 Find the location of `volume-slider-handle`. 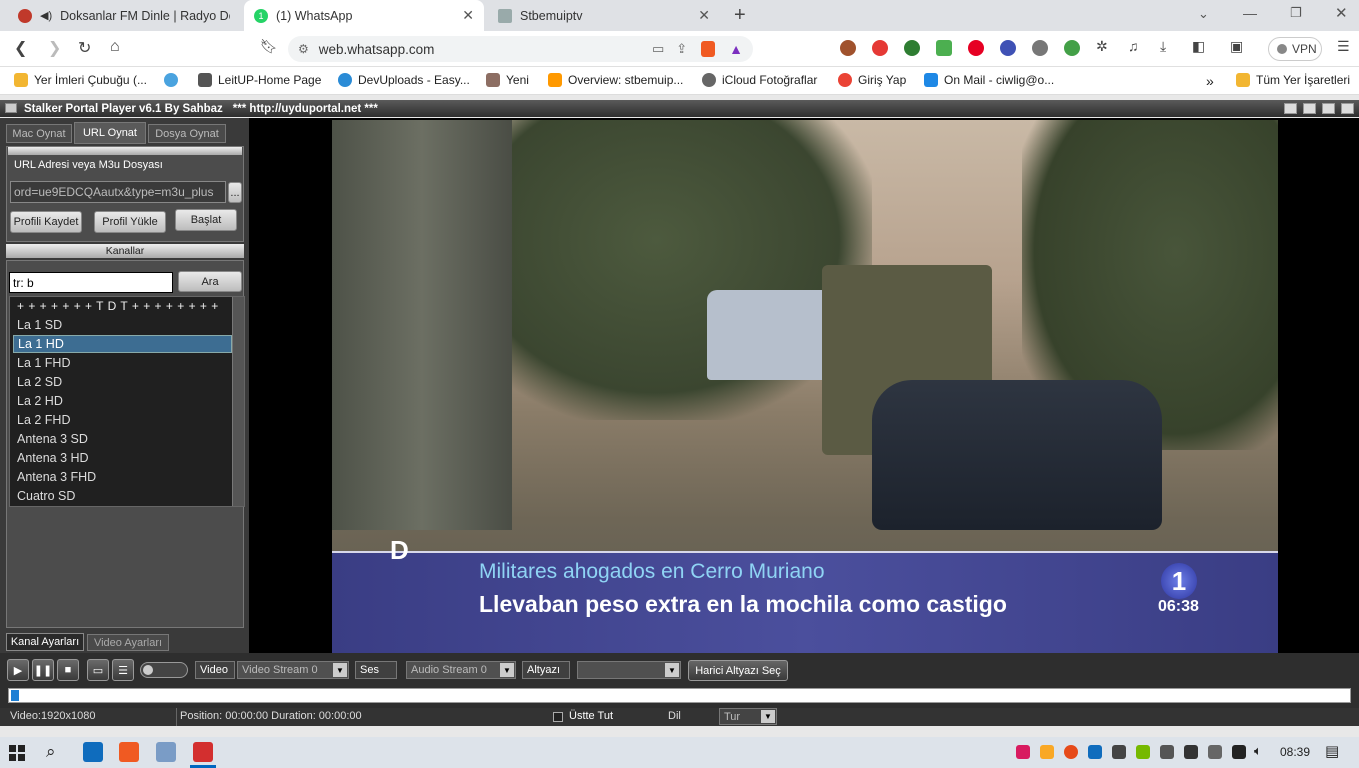

volume-slider-handle is located at coordinates (148, 670).